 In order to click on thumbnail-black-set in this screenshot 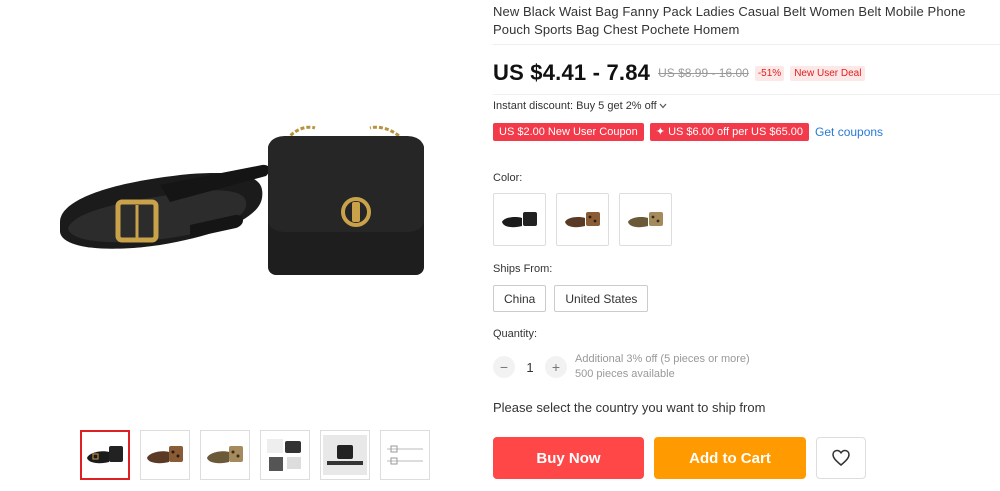, I will do `click(105, 455)`.